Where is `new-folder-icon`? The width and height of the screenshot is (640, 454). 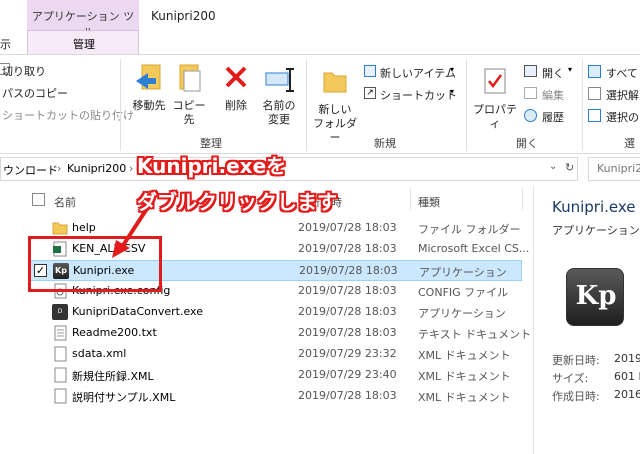
new-folder-icon is located at coordinates (335, 82).